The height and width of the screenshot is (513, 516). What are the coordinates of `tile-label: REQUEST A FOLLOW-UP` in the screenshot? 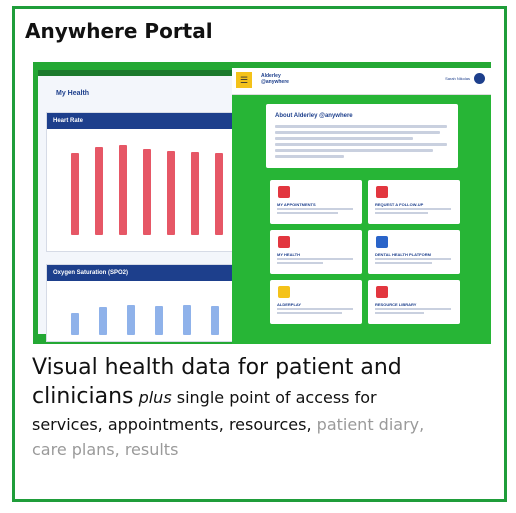 It's located at (399, 204).